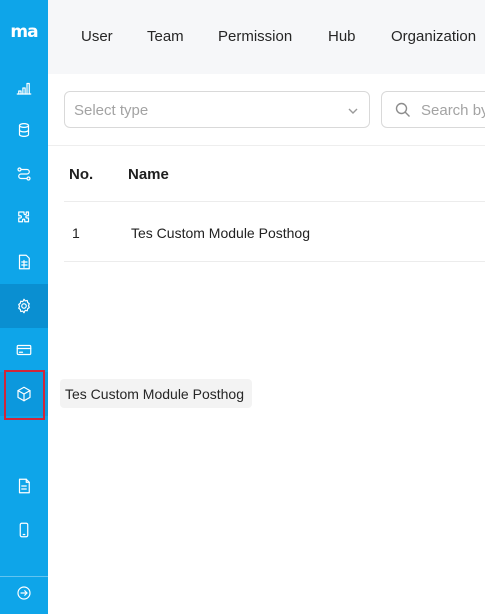  I want to click on bar-chart-icon, so click(24, 88).